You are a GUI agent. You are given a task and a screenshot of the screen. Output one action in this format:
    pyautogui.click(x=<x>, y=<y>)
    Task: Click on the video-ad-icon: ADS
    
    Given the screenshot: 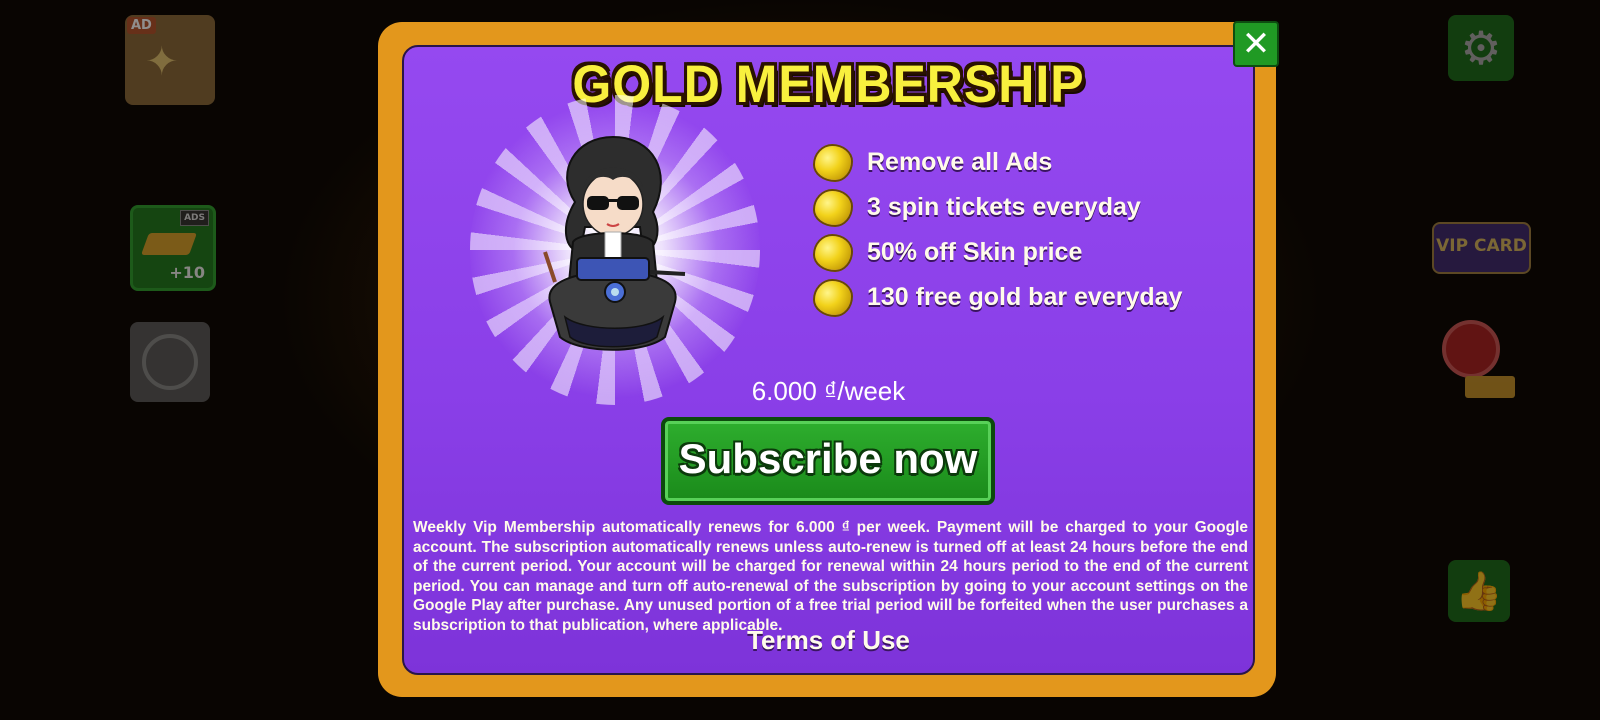 What is the action you would take?
    pyautogui.click(x=194, y=218)
    